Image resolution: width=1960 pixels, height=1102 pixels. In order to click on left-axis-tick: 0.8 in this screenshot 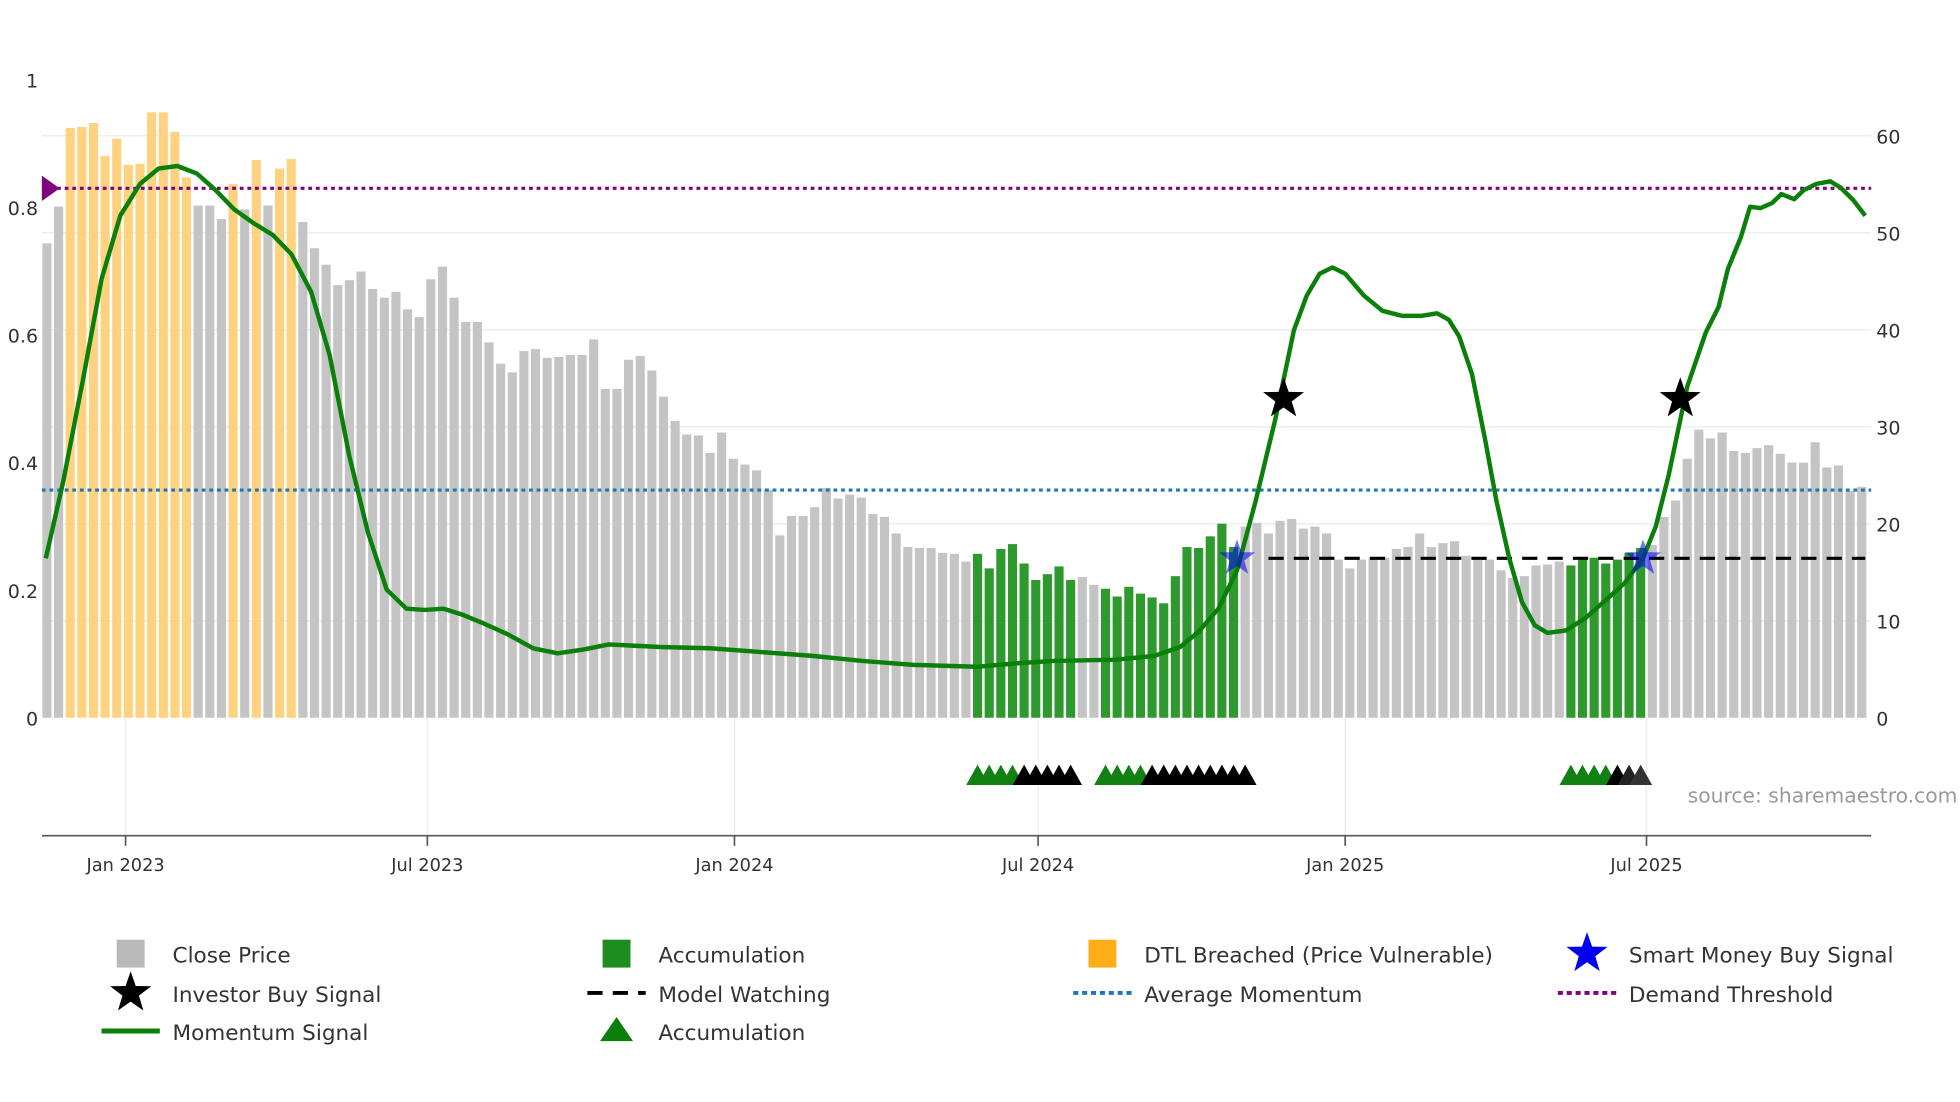, I will do `click(23, 209)`.